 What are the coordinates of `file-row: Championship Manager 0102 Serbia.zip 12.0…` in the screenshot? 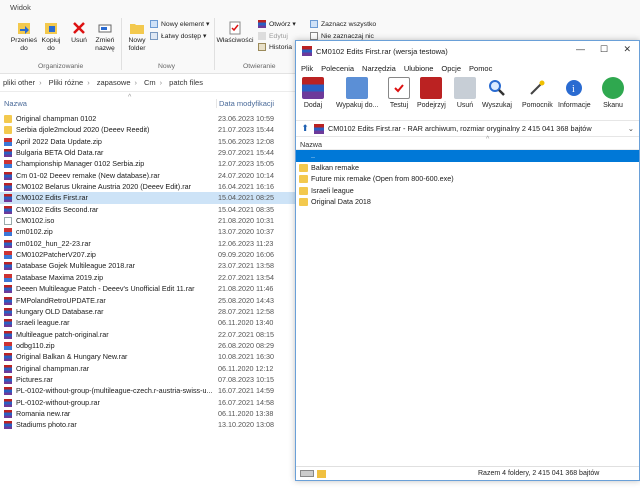 It's located at (148, 163).